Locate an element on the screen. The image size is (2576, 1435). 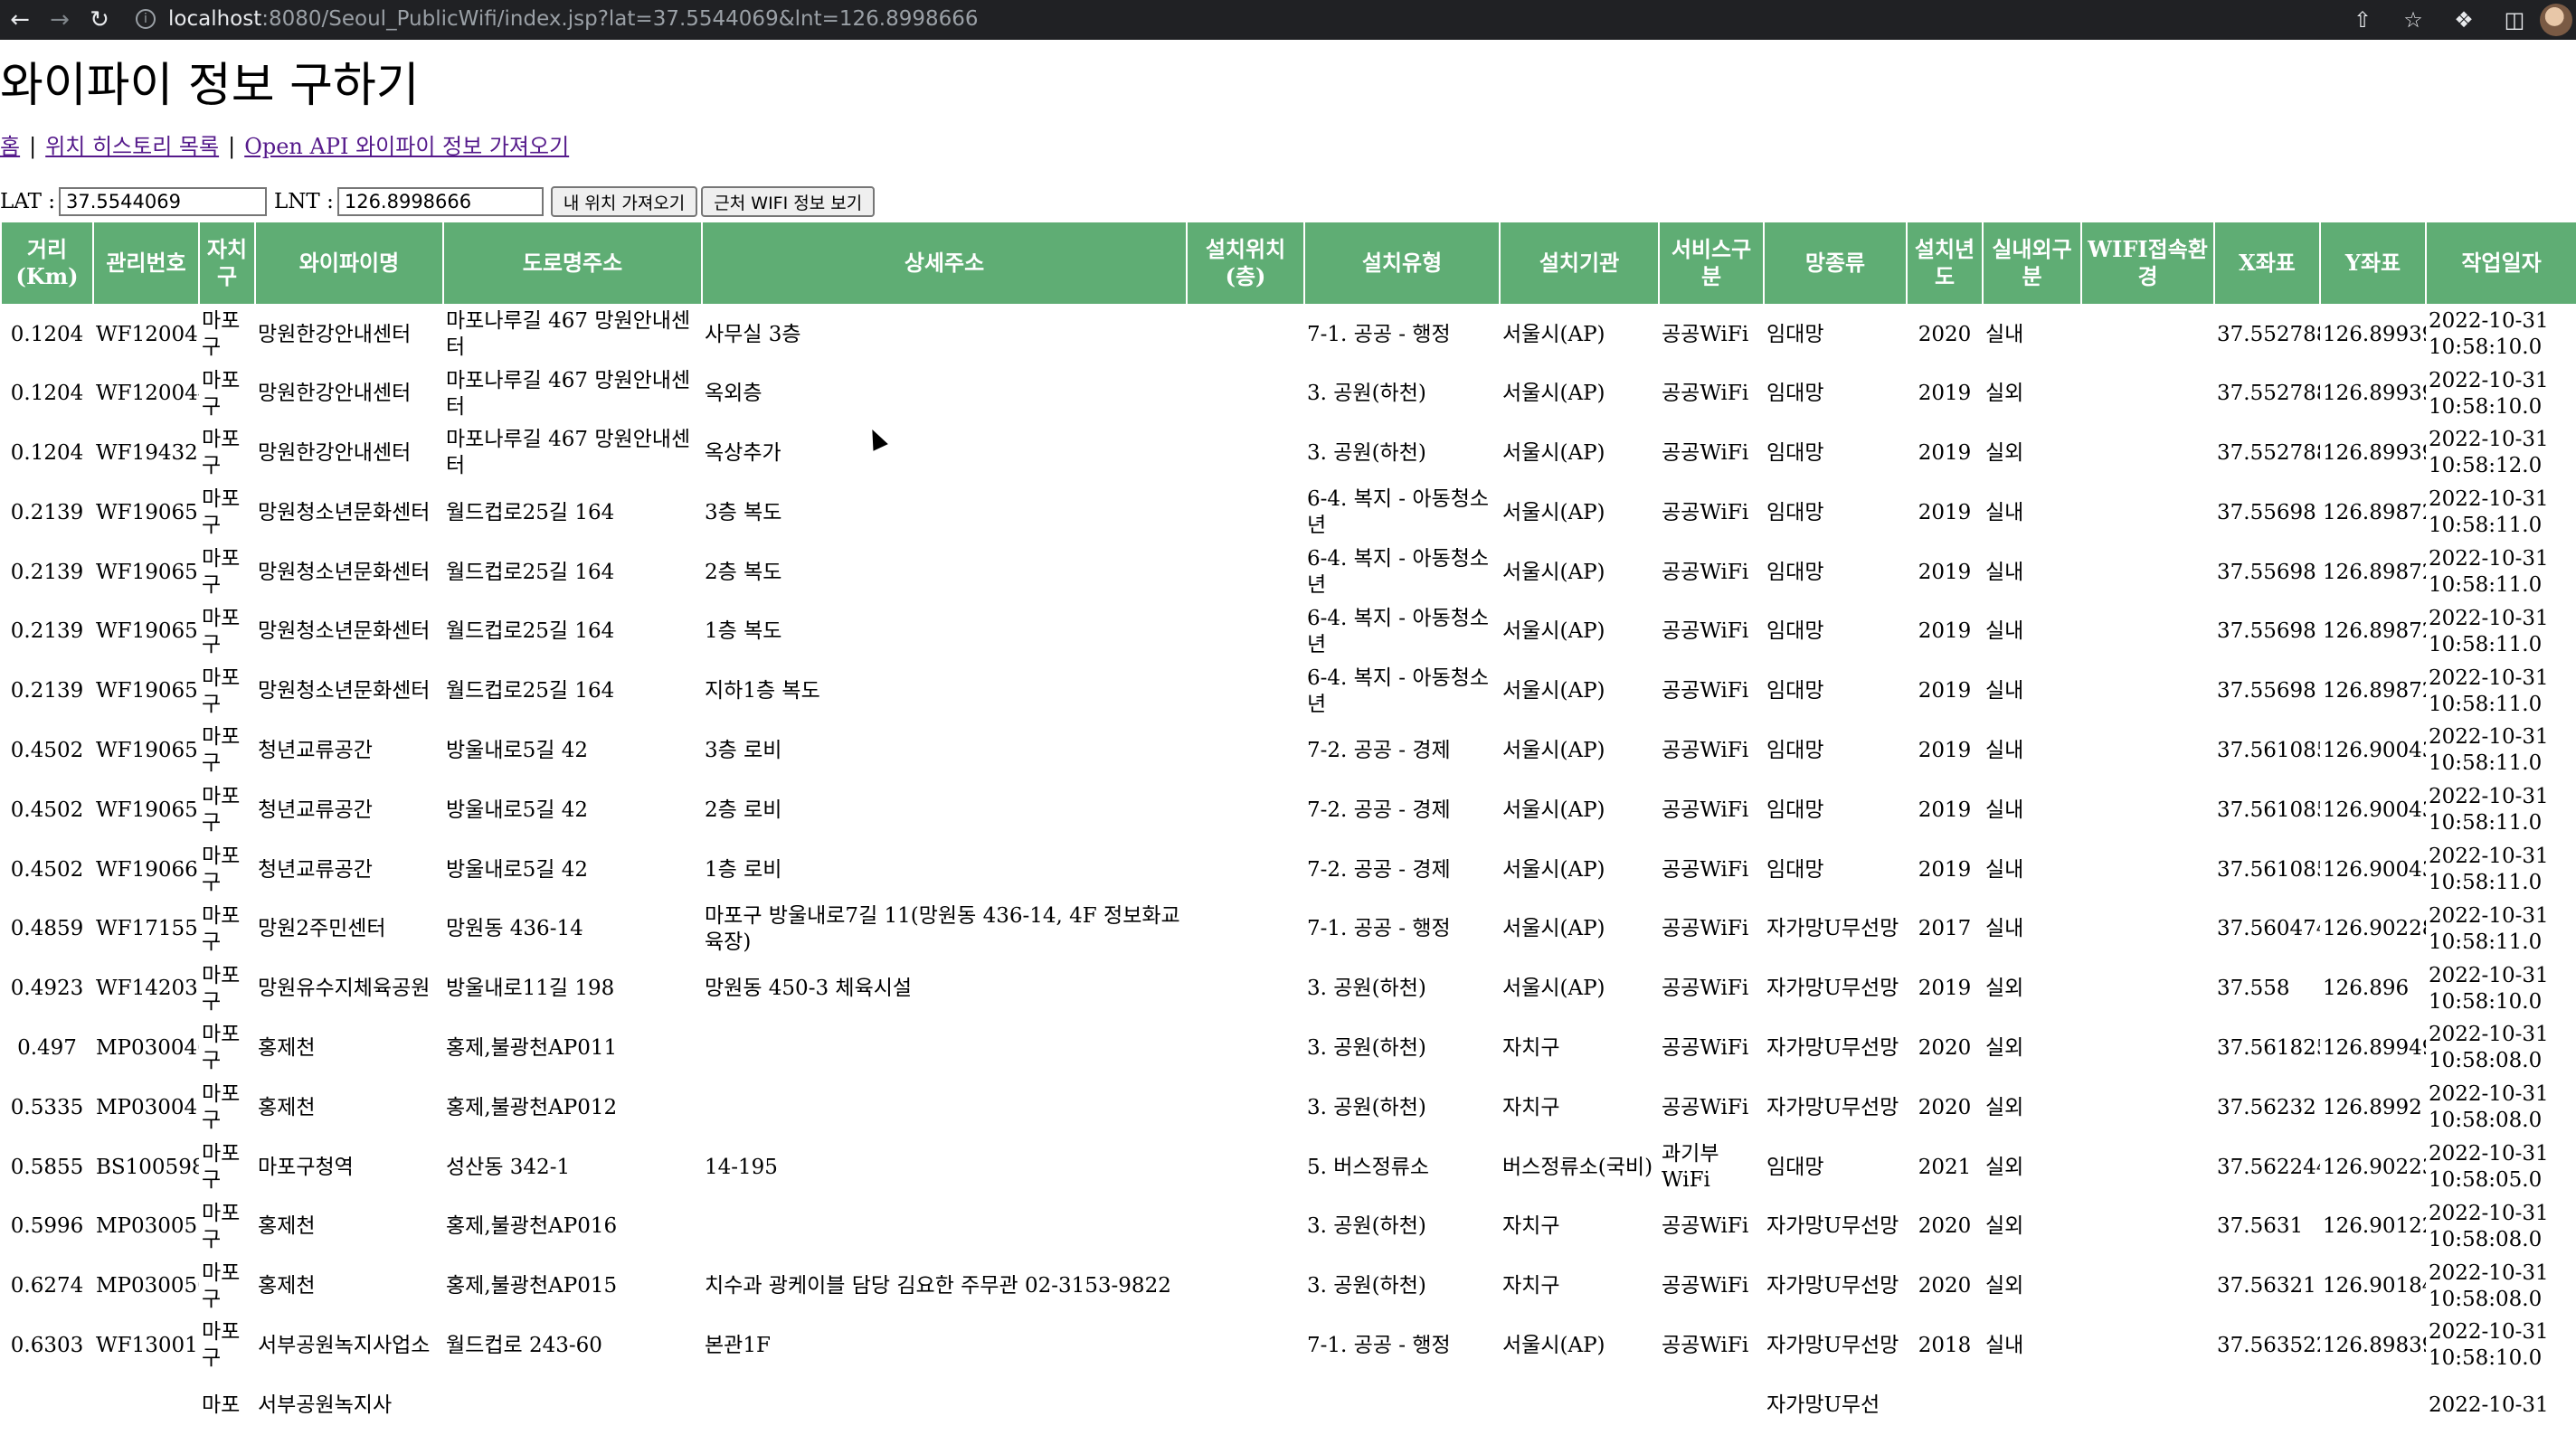
table-cell: 37.552788 is located at coordinates (2268, 453).